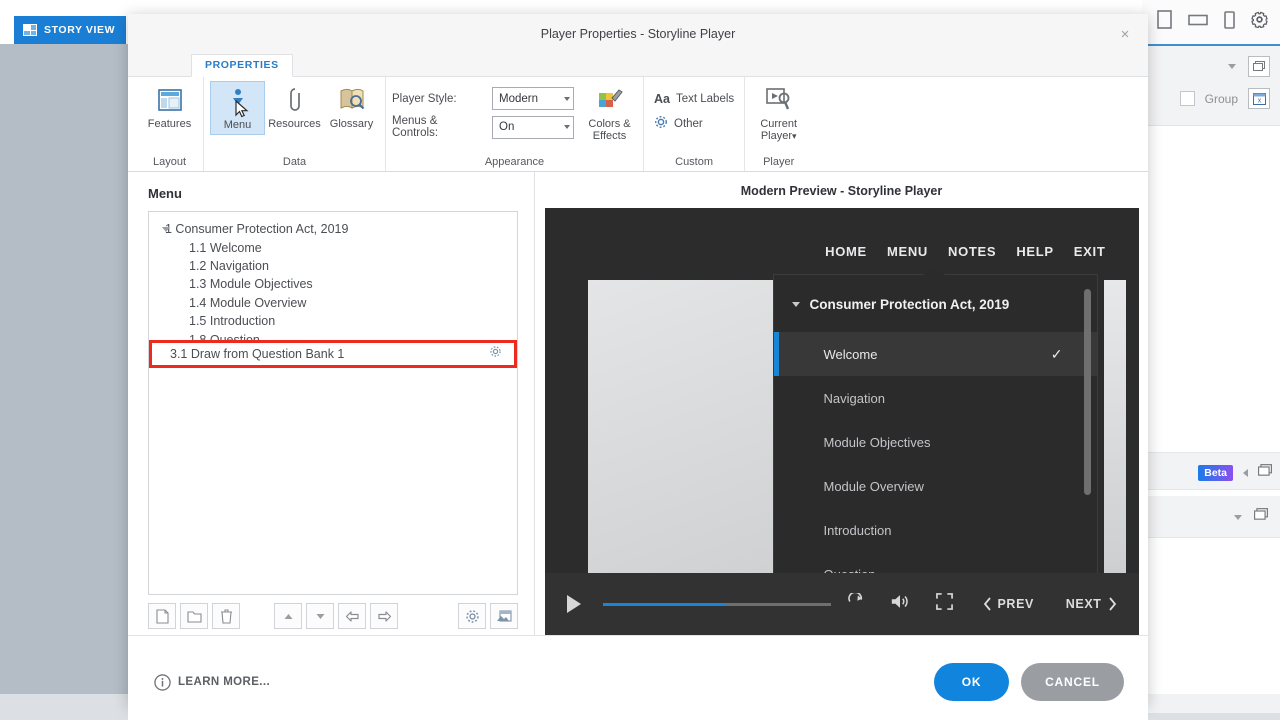  I want to click on ribbon-group-layout: Features Layout, so click(170, 124).